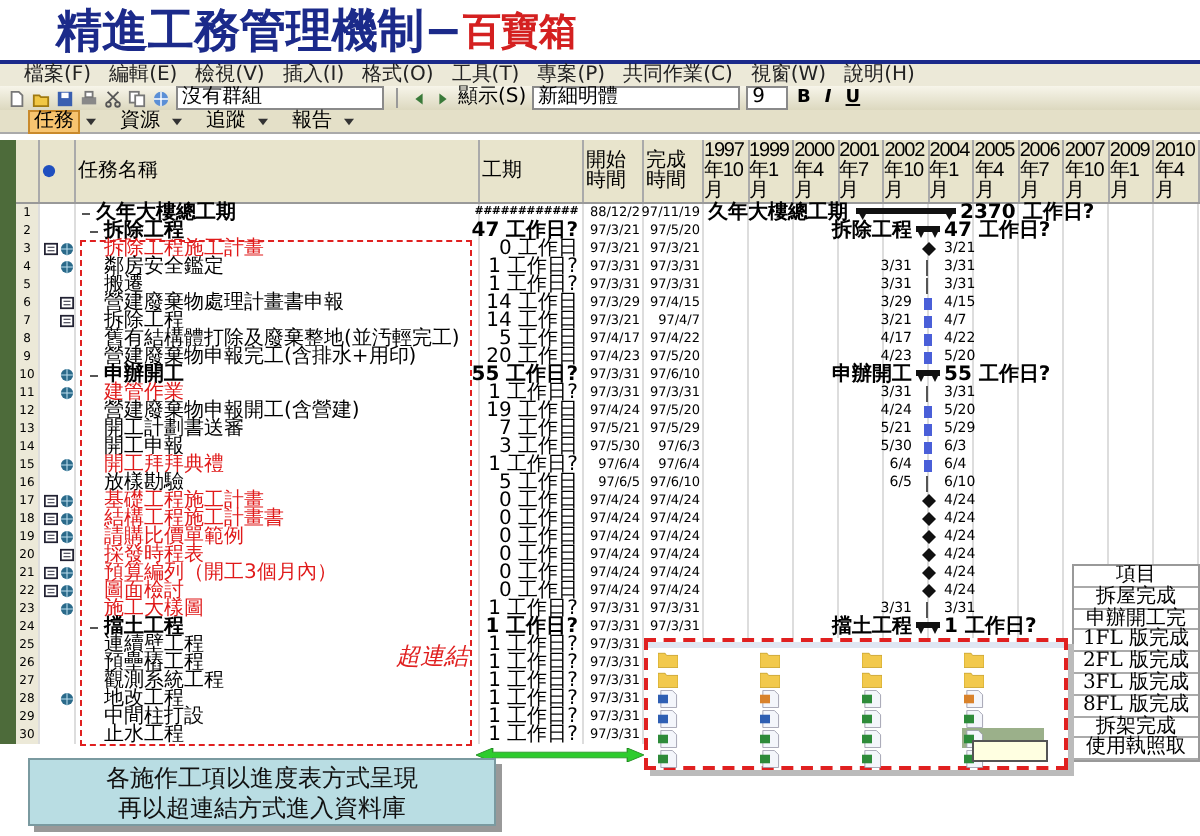 The height and width of the screenshot is (836, 1200). What do you see at coordinates (443, 98) in the screenshot?
I see `arrow-right-icon` at bounding box center [443, 98].